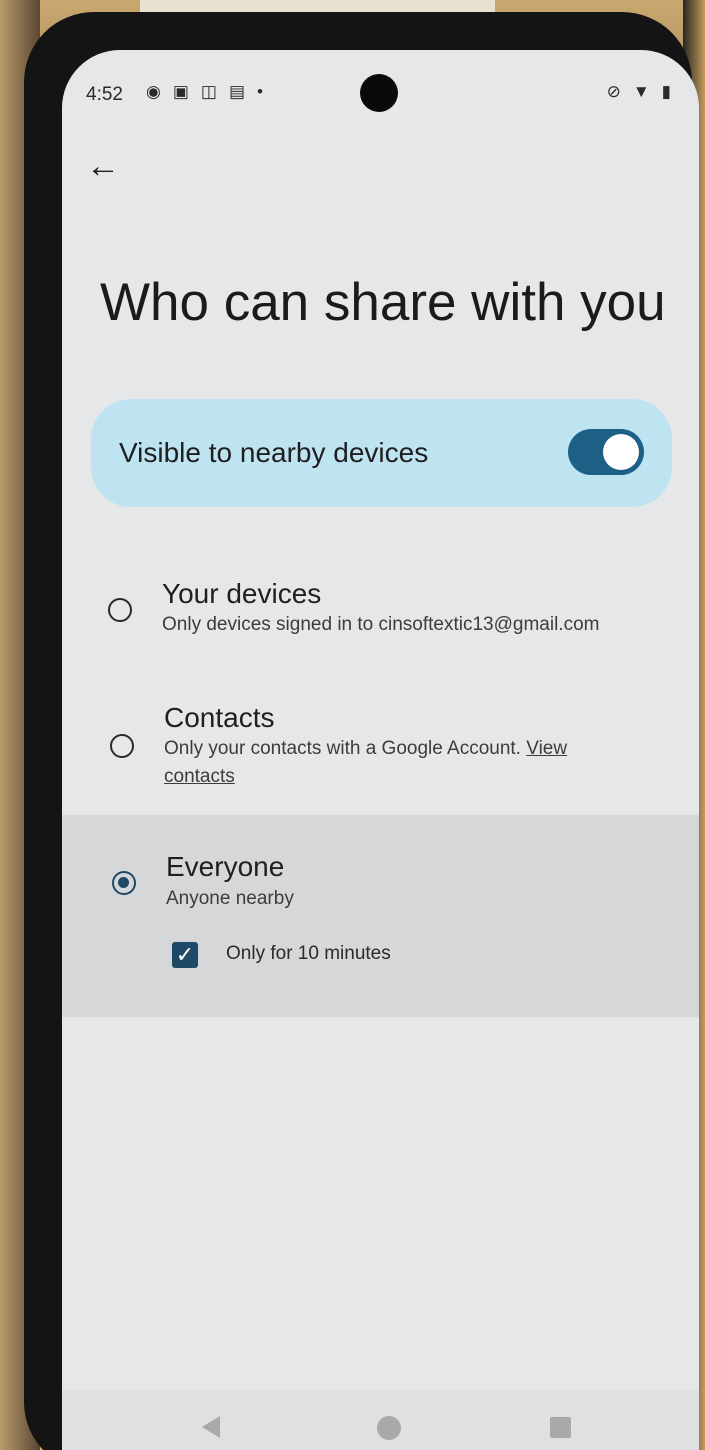 The width and height of the screenshot is (705, 1450). I want to click on notification-icons: ◉ ▣ ◫ ▤ •, so click(204, 92).